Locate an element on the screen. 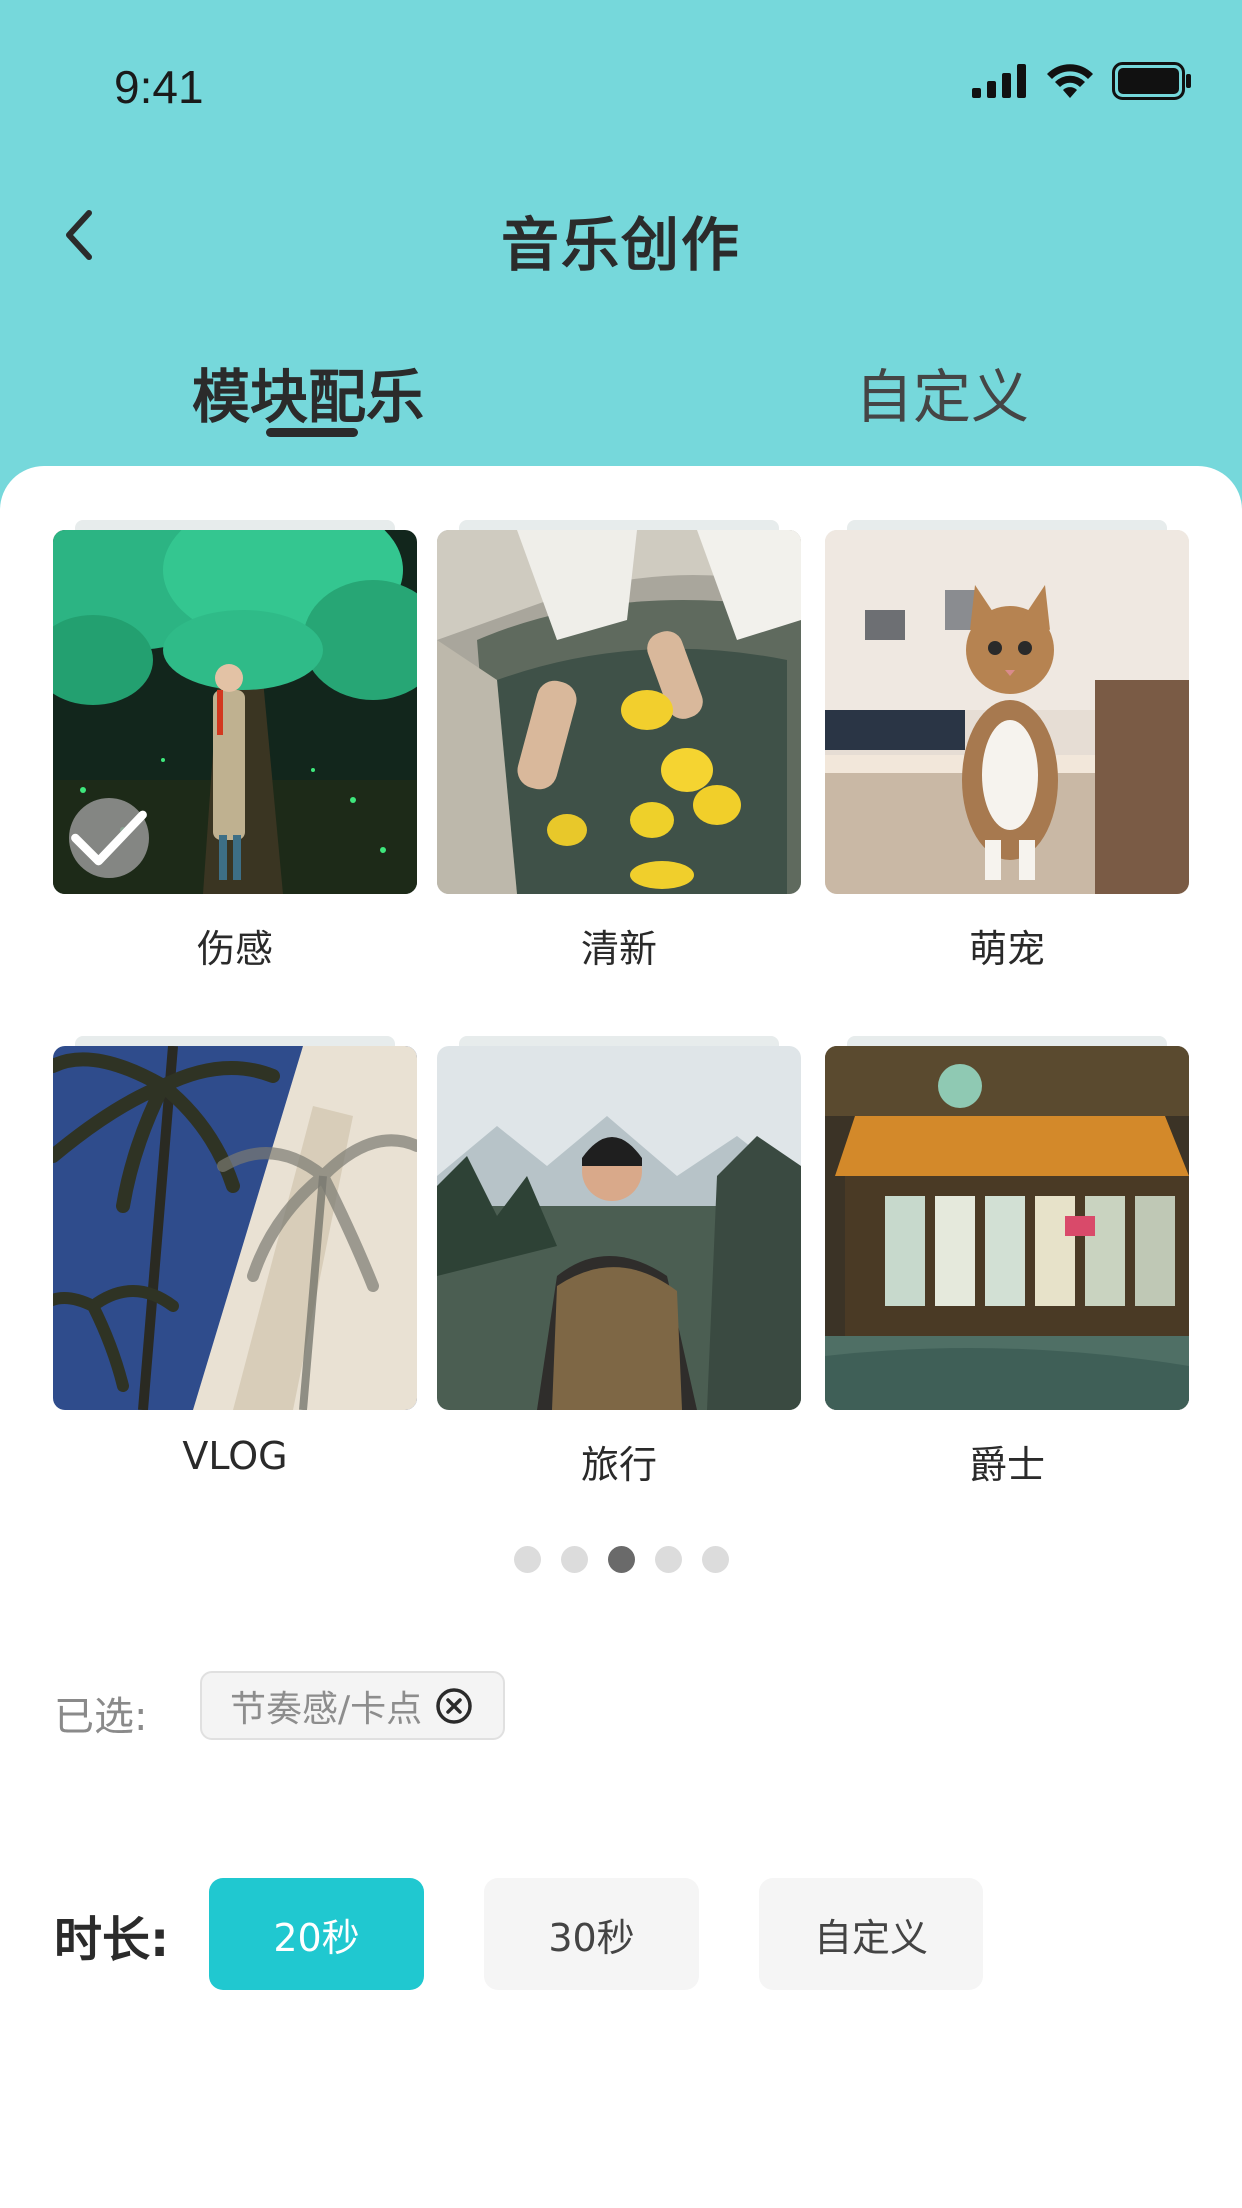 The image size is (1242, 2208). tab-module-music: 模块配乐 is located at coordinates (308, 392).